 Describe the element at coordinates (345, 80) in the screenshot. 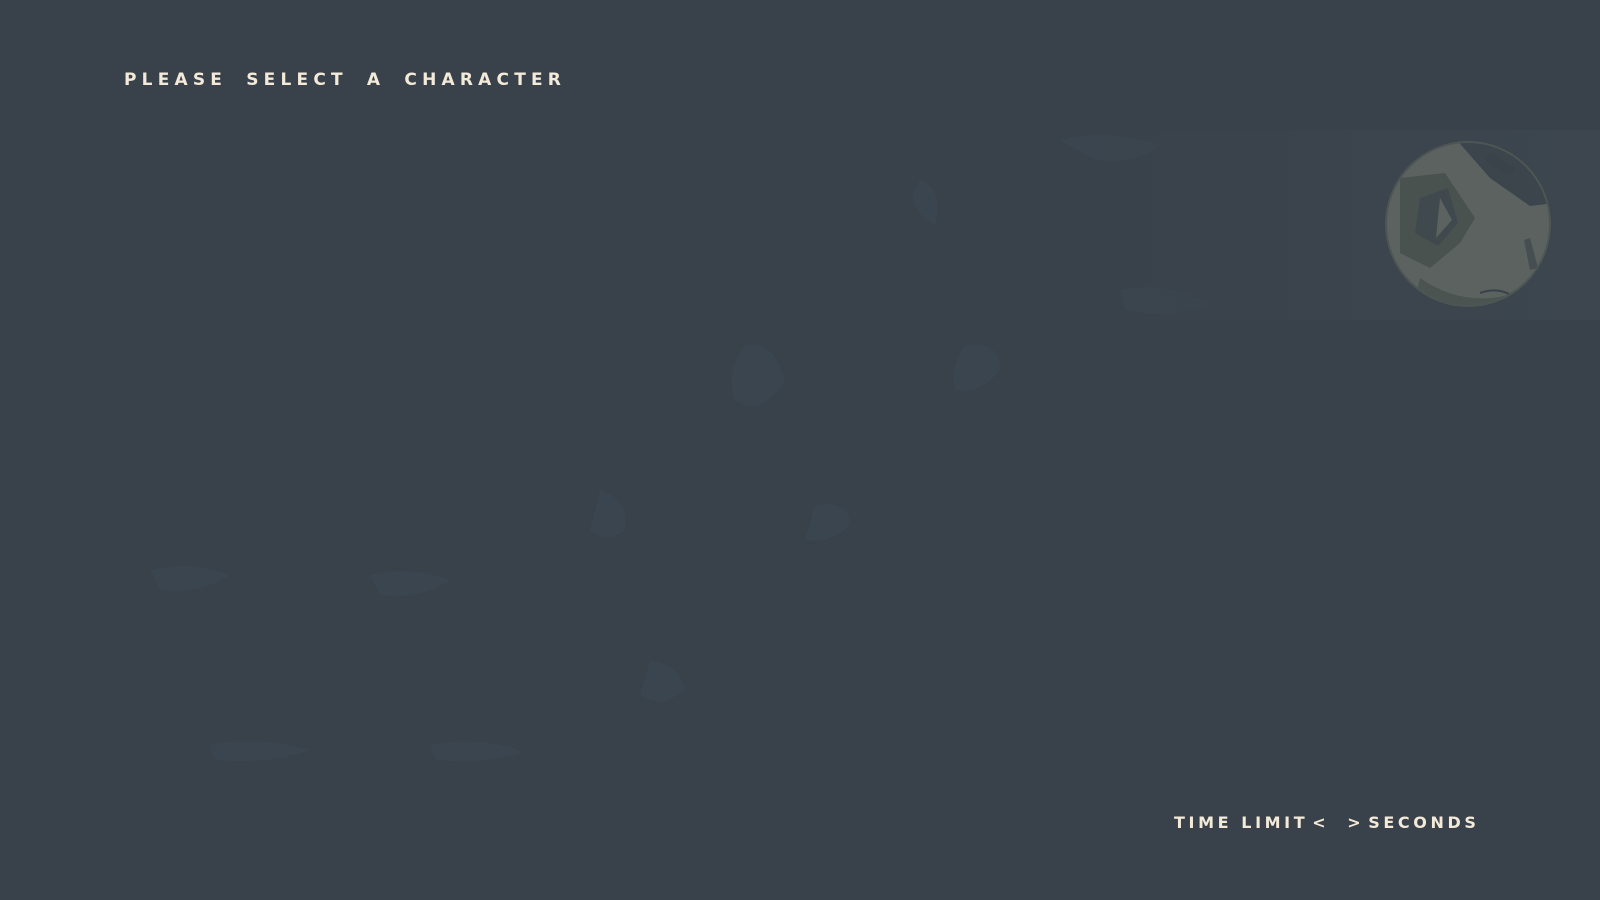

I see `page-title: PLEASE SELECT A CHARACTER` at that location.